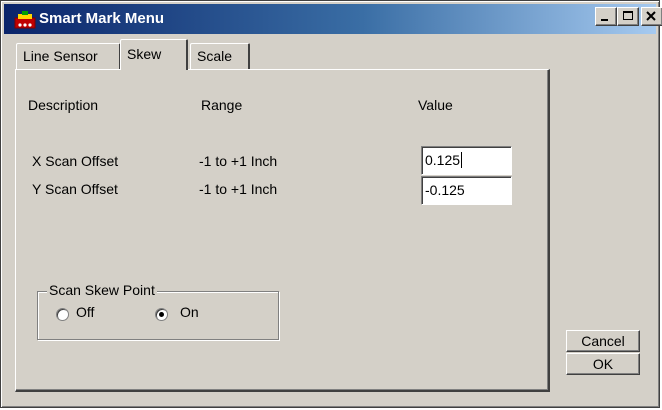 Image resolution: width=662 pixels, height=410 pixels. What do you see at coordinates (604, 20) in the screenshot?
I see `minimize-icon` at bounding box center [604, 20].